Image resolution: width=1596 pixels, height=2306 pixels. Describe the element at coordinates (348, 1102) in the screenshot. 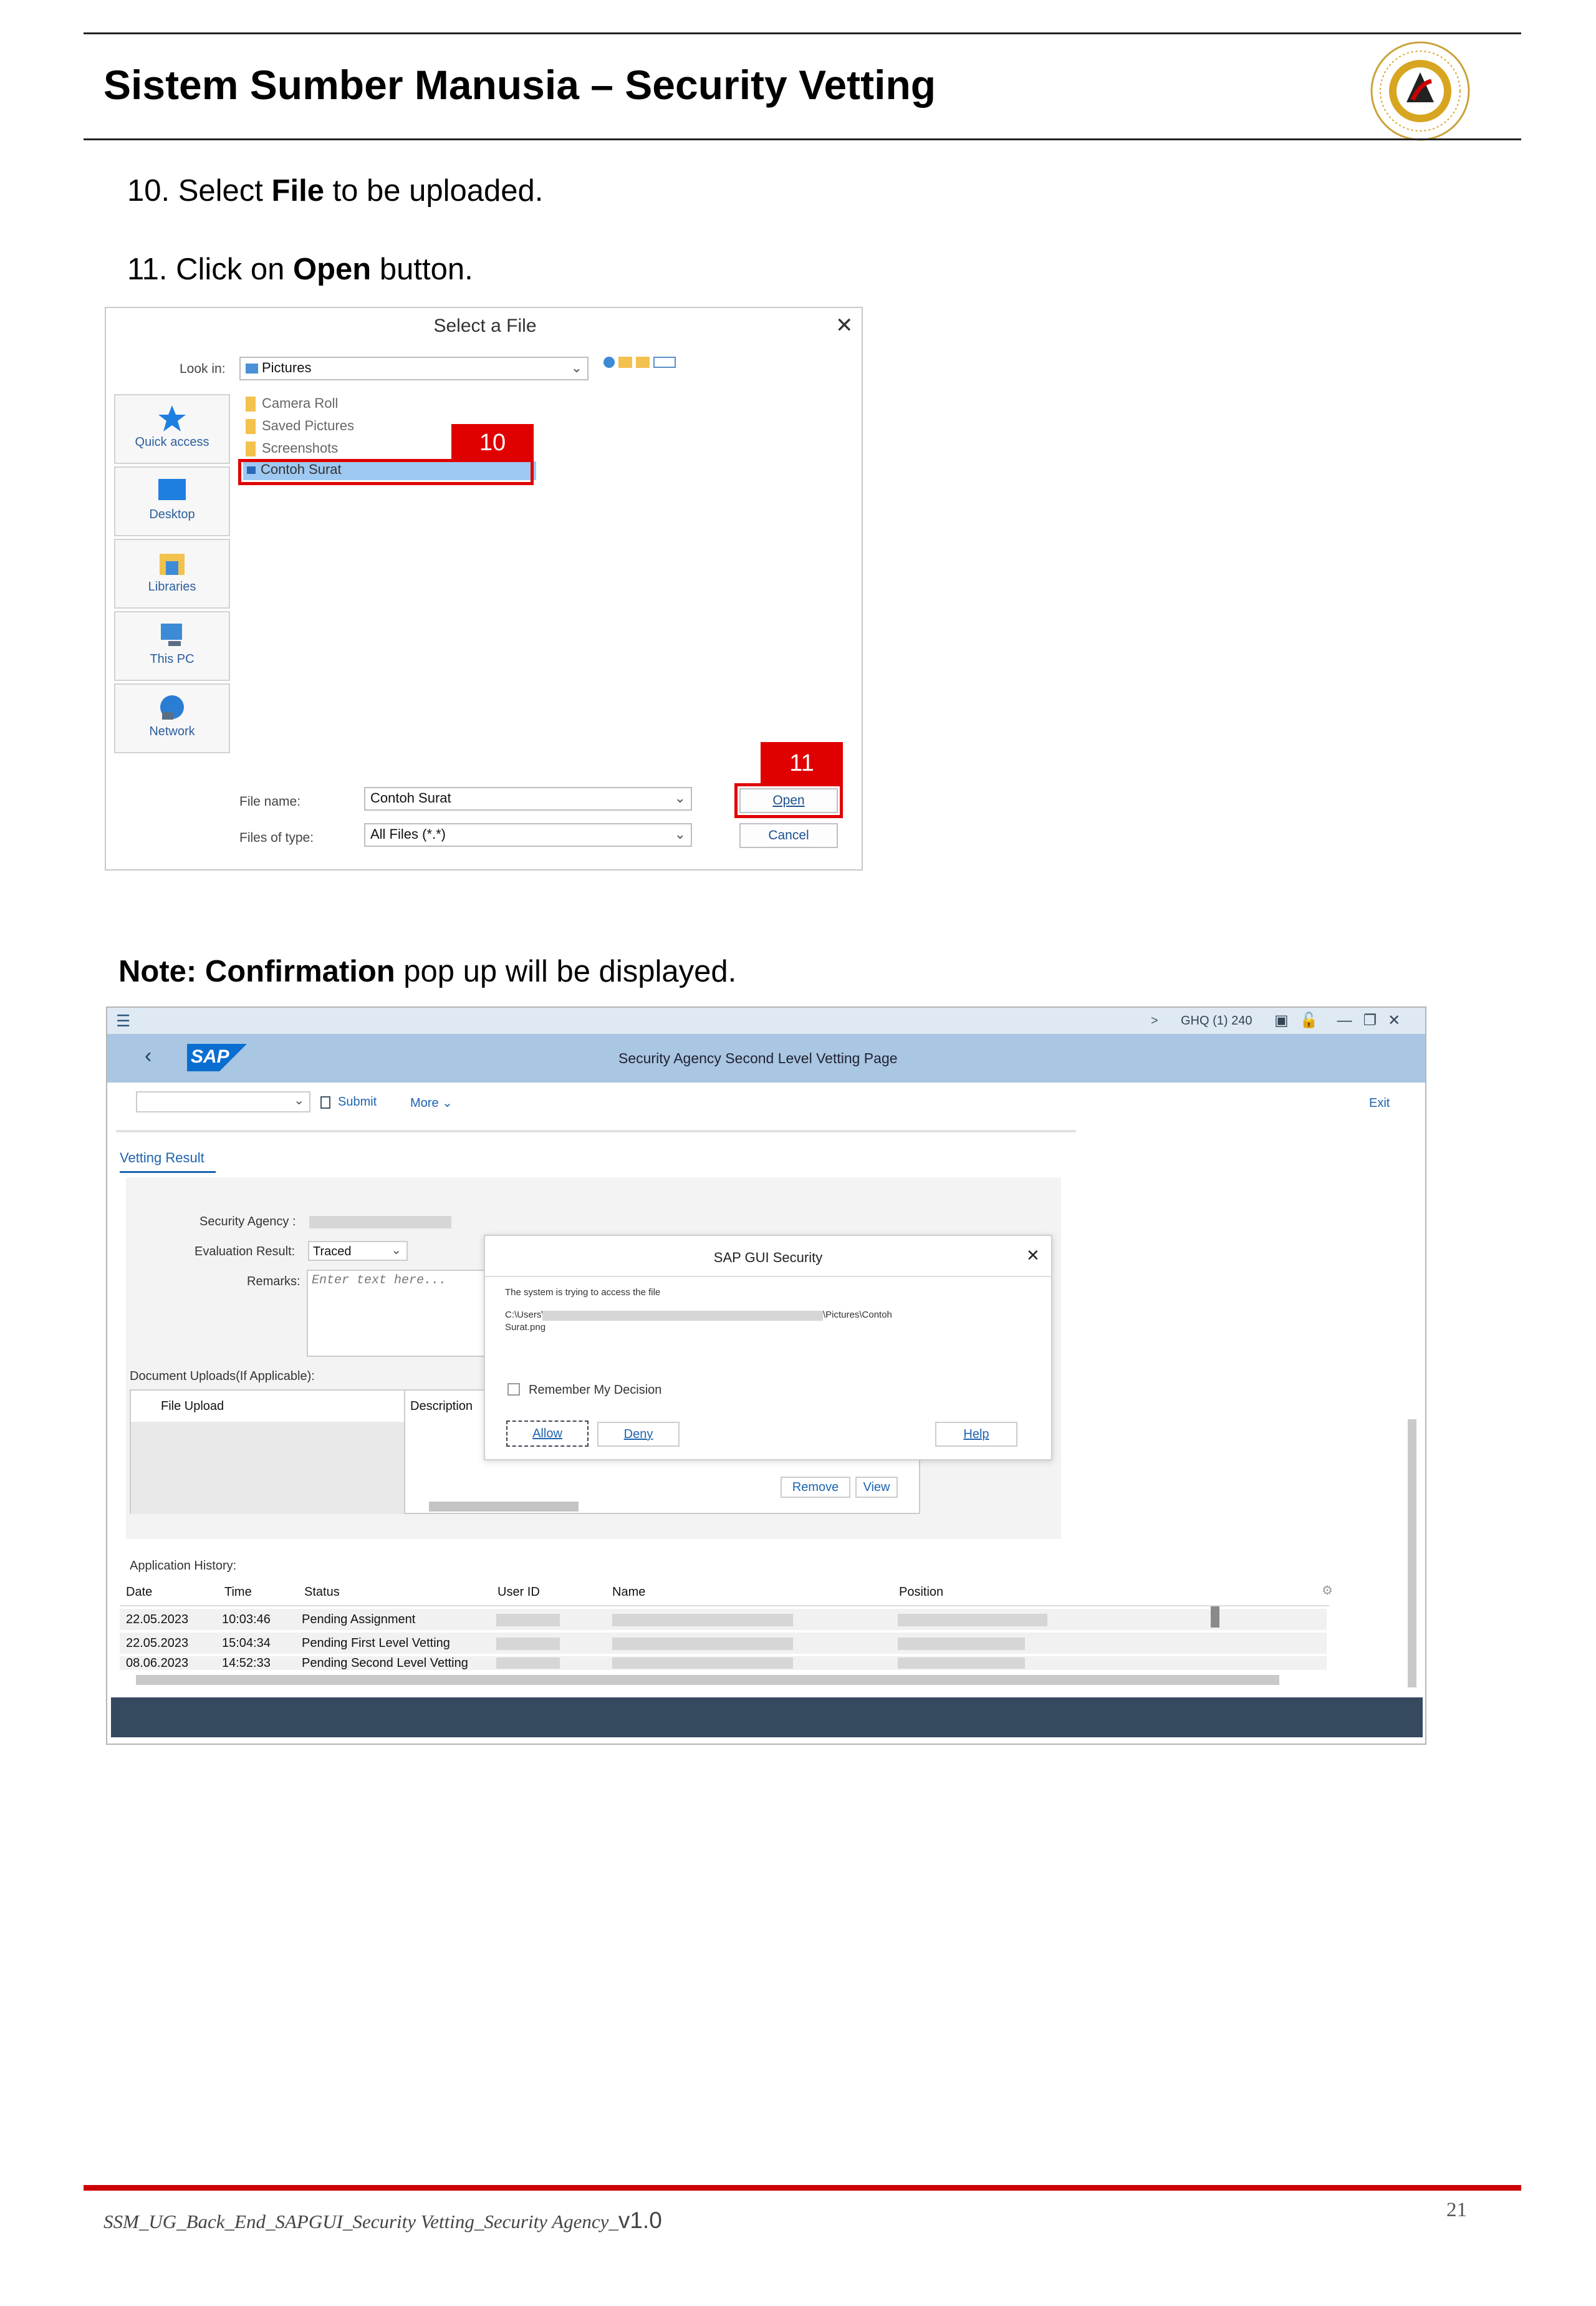

I see `submit-button: Submit` at that location.